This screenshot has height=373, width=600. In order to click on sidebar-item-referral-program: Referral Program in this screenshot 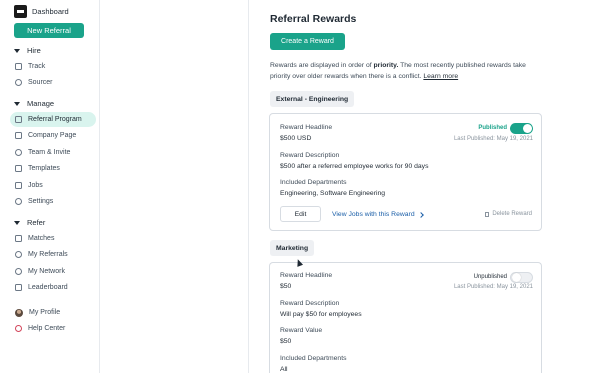, I will do `click(53, 119)`.